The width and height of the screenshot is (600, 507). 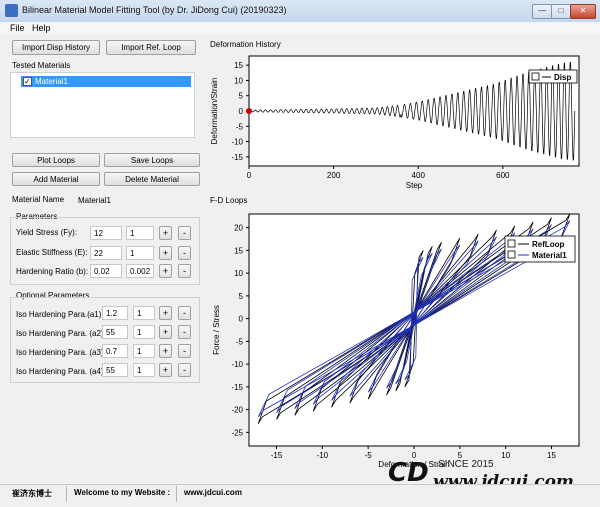 I want to click on watermark-logo: CD, so click(x=408, y=473).